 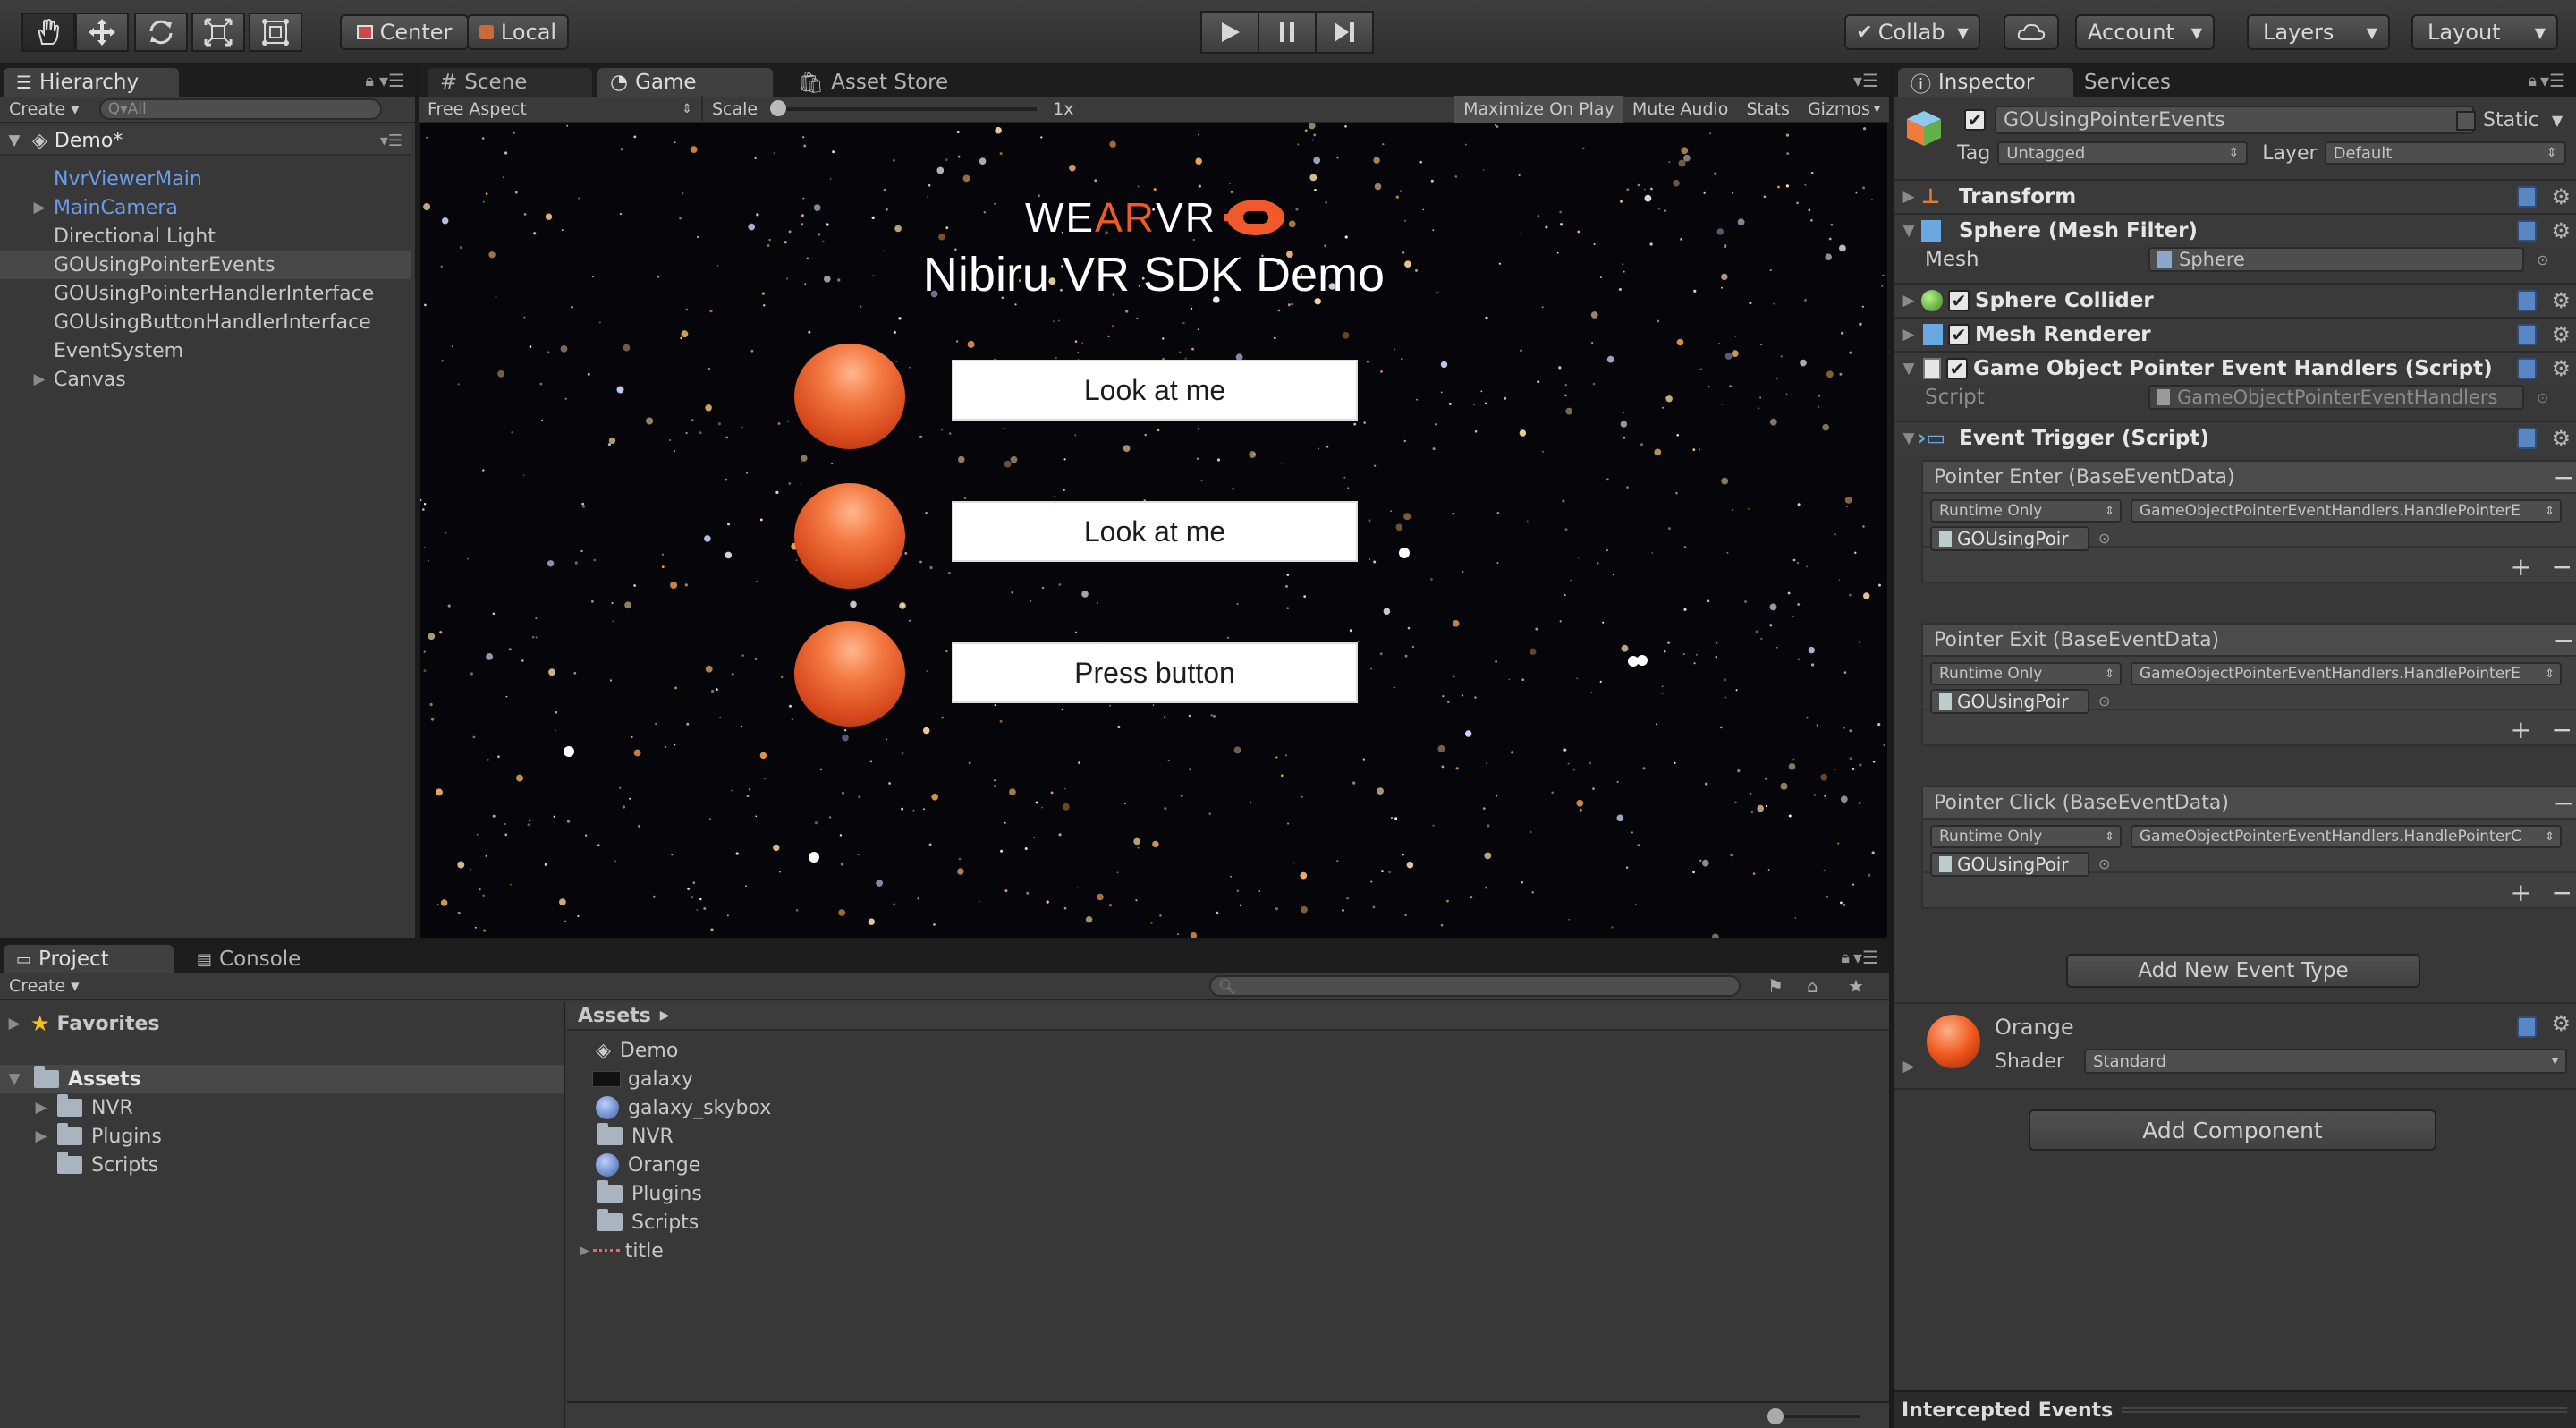 I want to click on sphere-collider-component-header: ▶ ✔ Sphere Collider ⚙, so click(x=2235, y=300).